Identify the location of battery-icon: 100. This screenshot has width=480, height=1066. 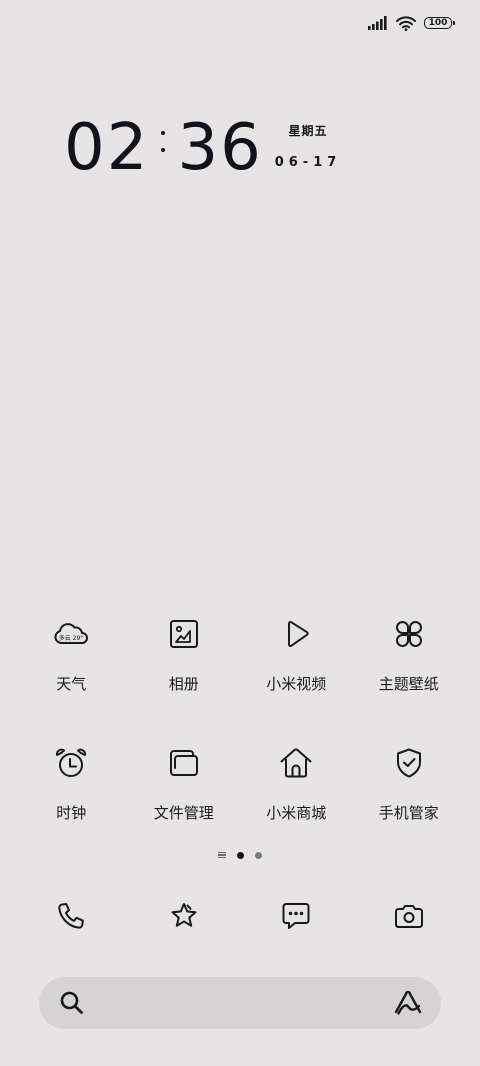
(439, 23).